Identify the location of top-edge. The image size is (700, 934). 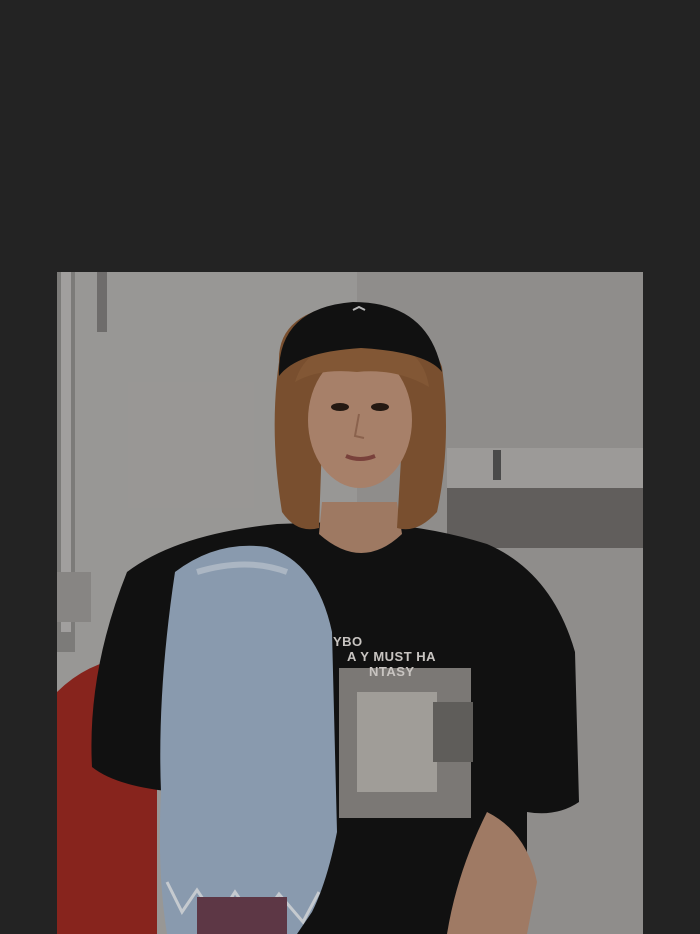
(102, 302).